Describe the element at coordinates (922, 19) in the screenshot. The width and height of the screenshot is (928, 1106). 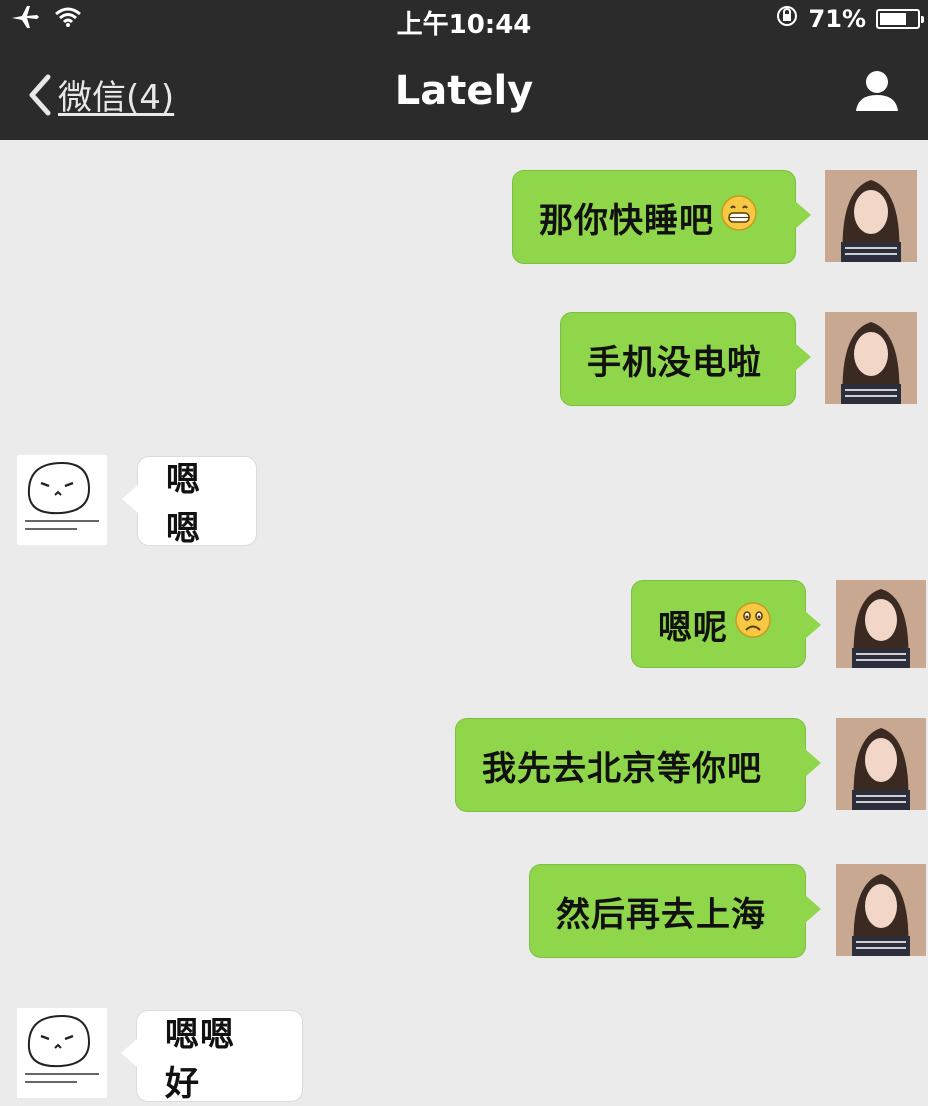
I see `battery-cap` at that location.